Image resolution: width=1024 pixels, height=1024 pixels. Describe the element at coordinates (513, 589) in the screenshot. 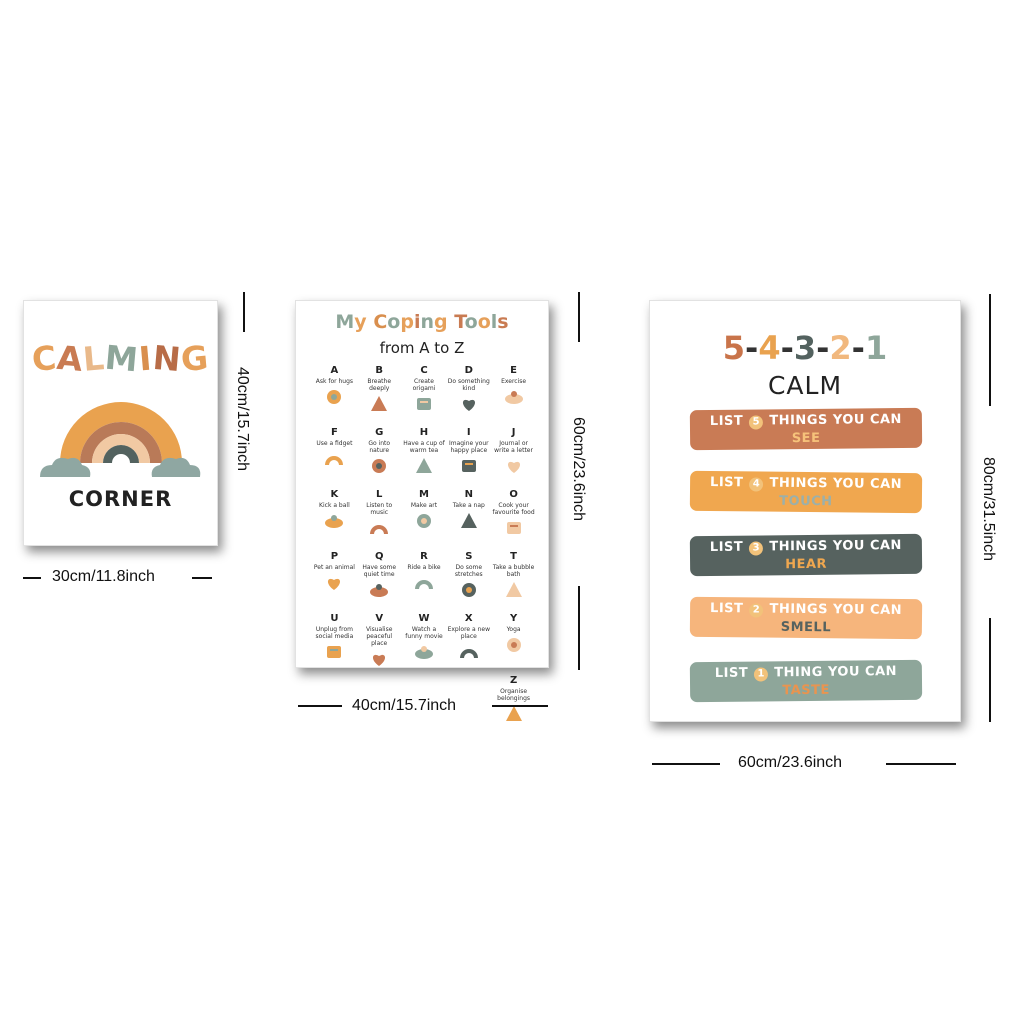

I see `bath-icon` at that location.